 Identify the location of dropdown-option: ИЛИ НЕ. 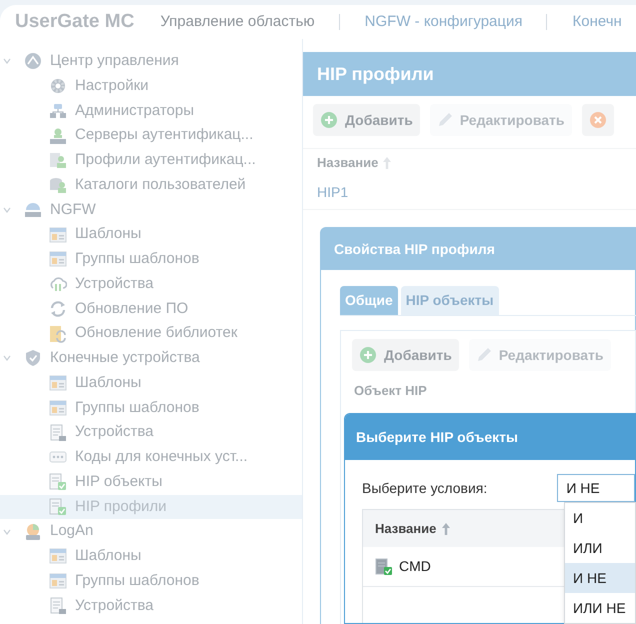
(600, 608).